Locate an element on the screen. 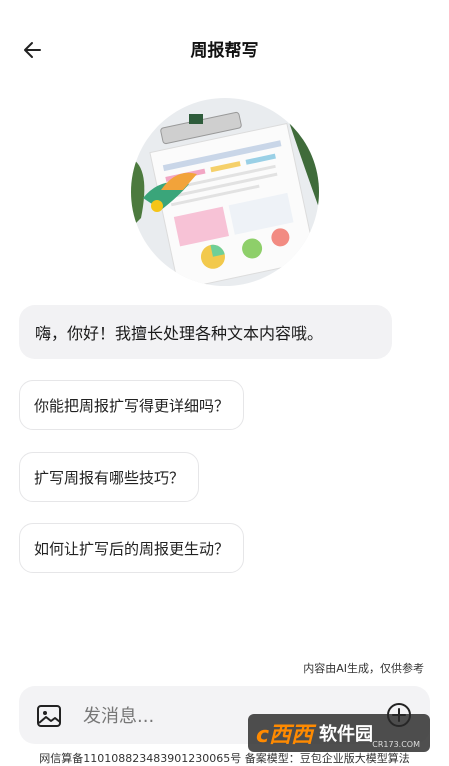 Image resolution: width=449 pixels, height=766 pixels. assistant-avatar is located at coordinates (225, 192).